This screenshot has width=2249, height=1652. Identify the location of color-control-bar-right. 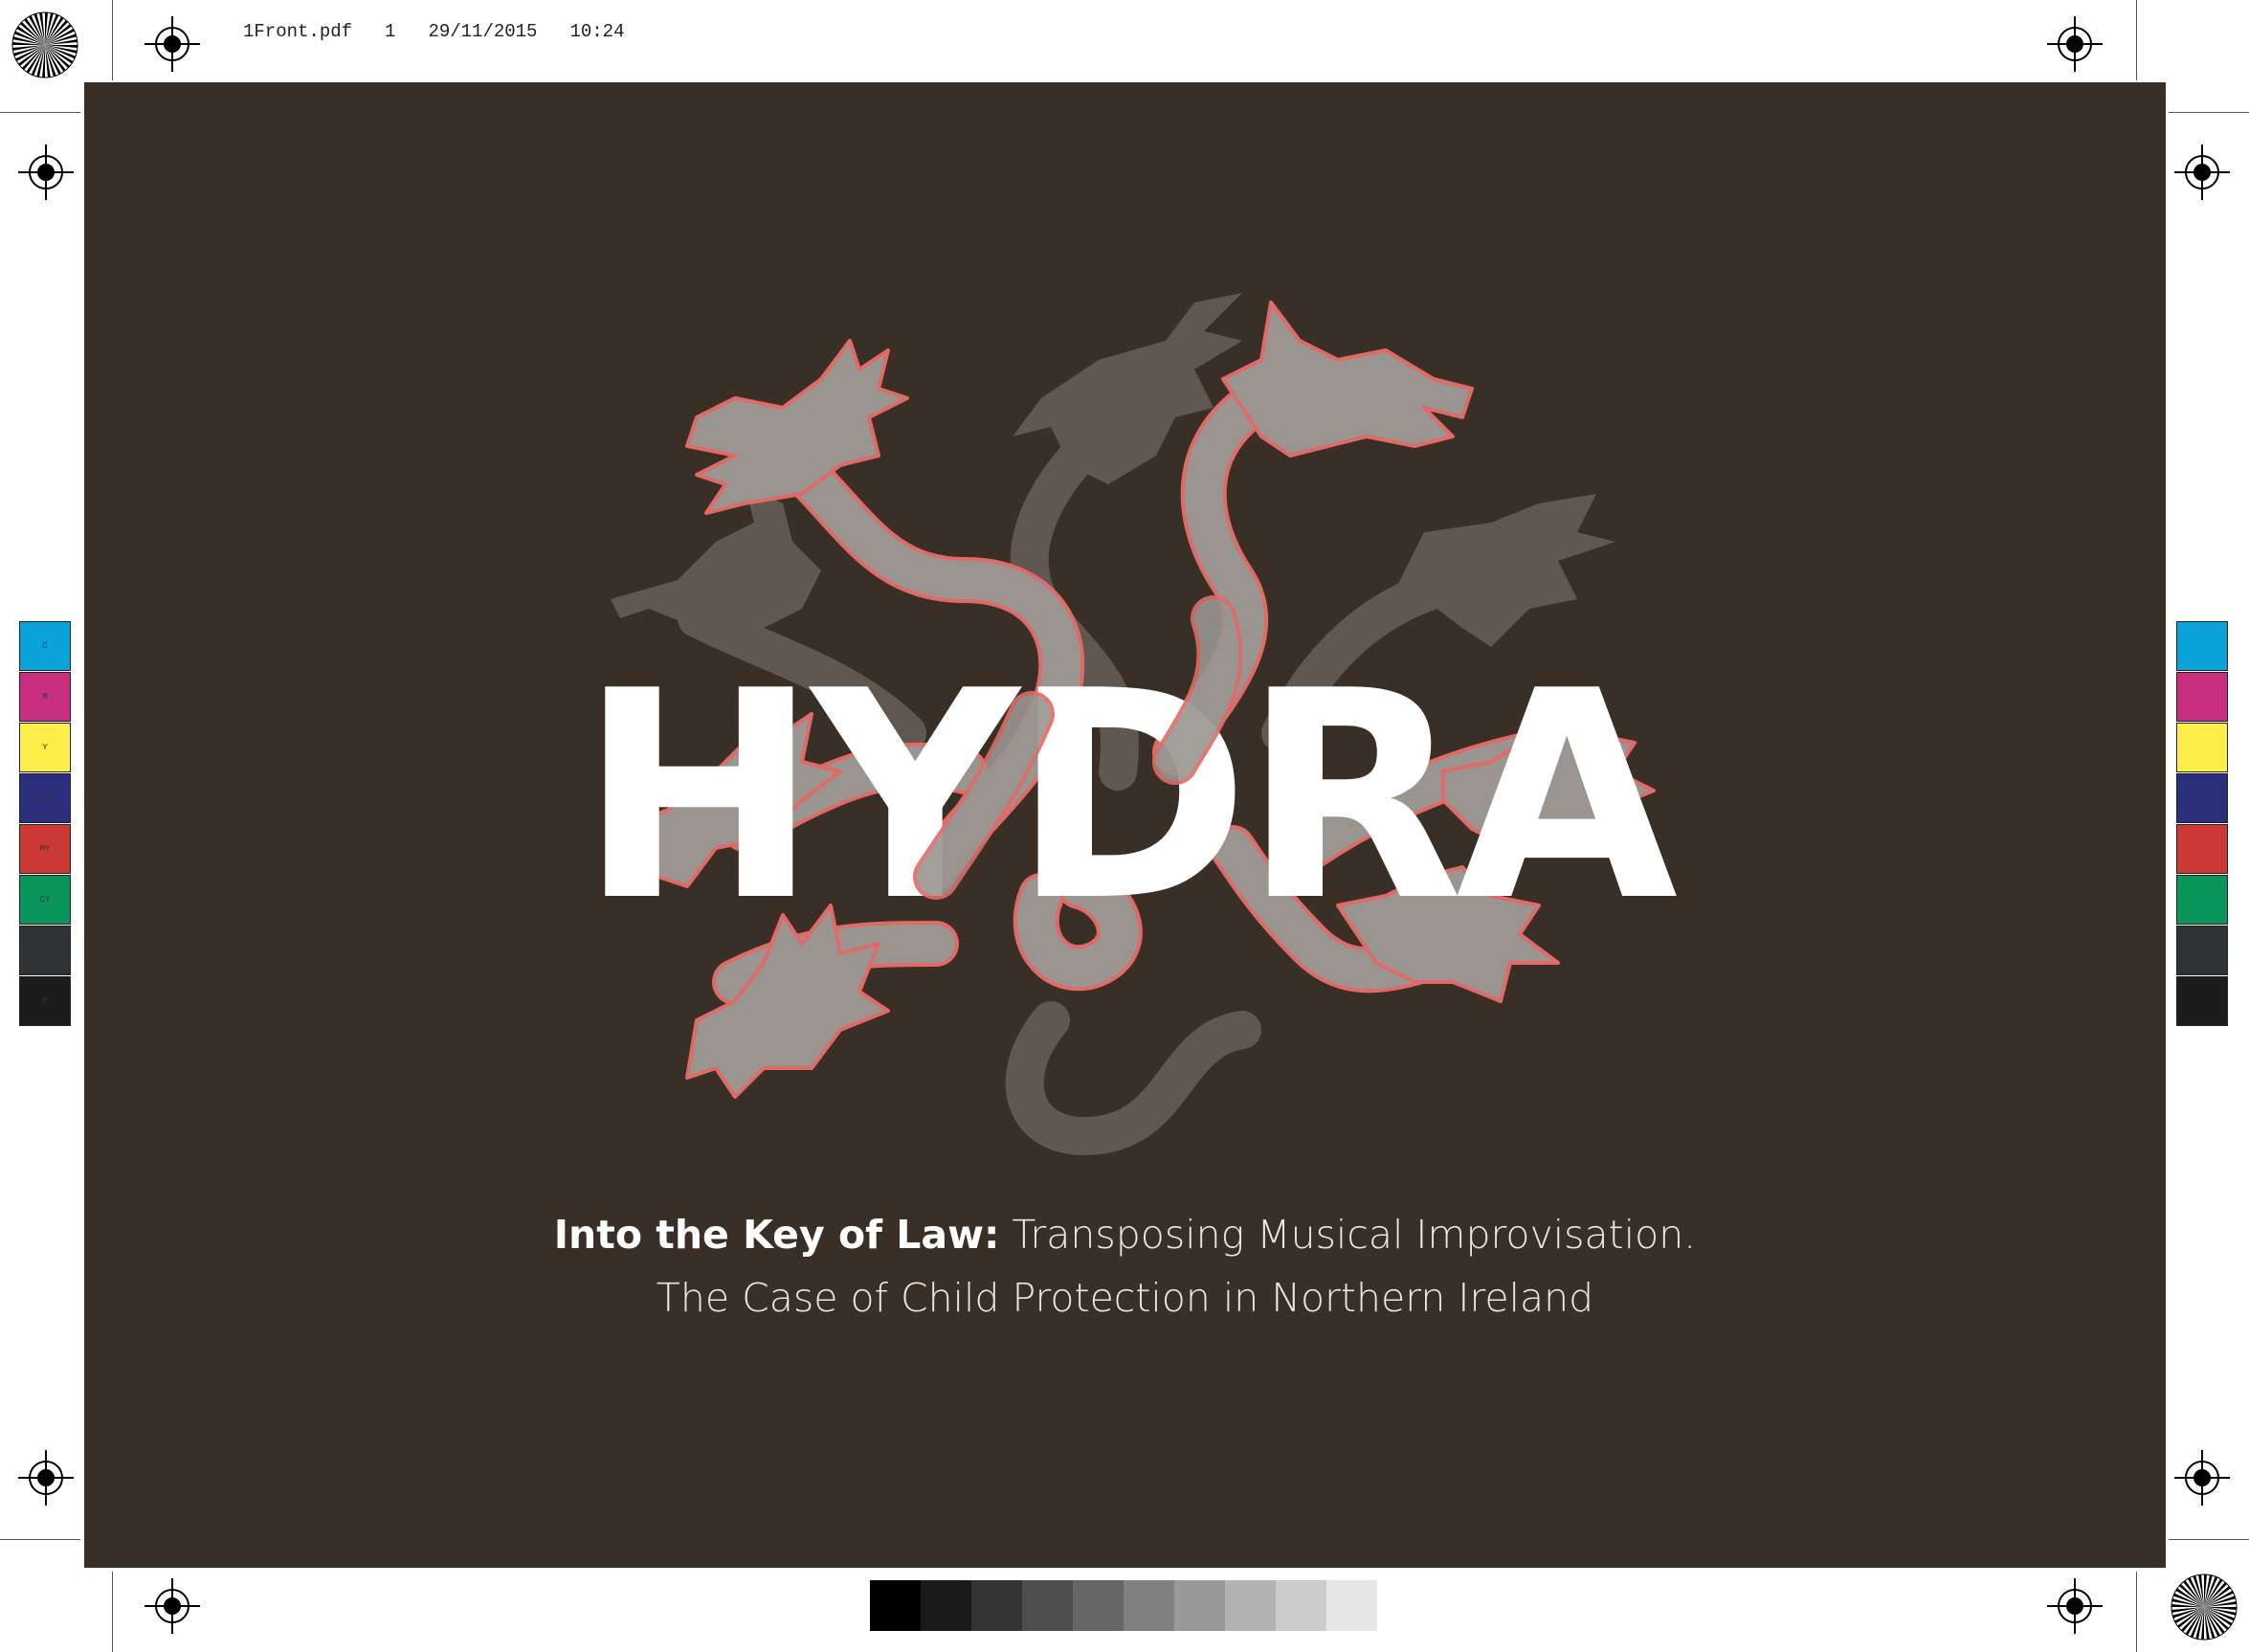
(2202, 824).